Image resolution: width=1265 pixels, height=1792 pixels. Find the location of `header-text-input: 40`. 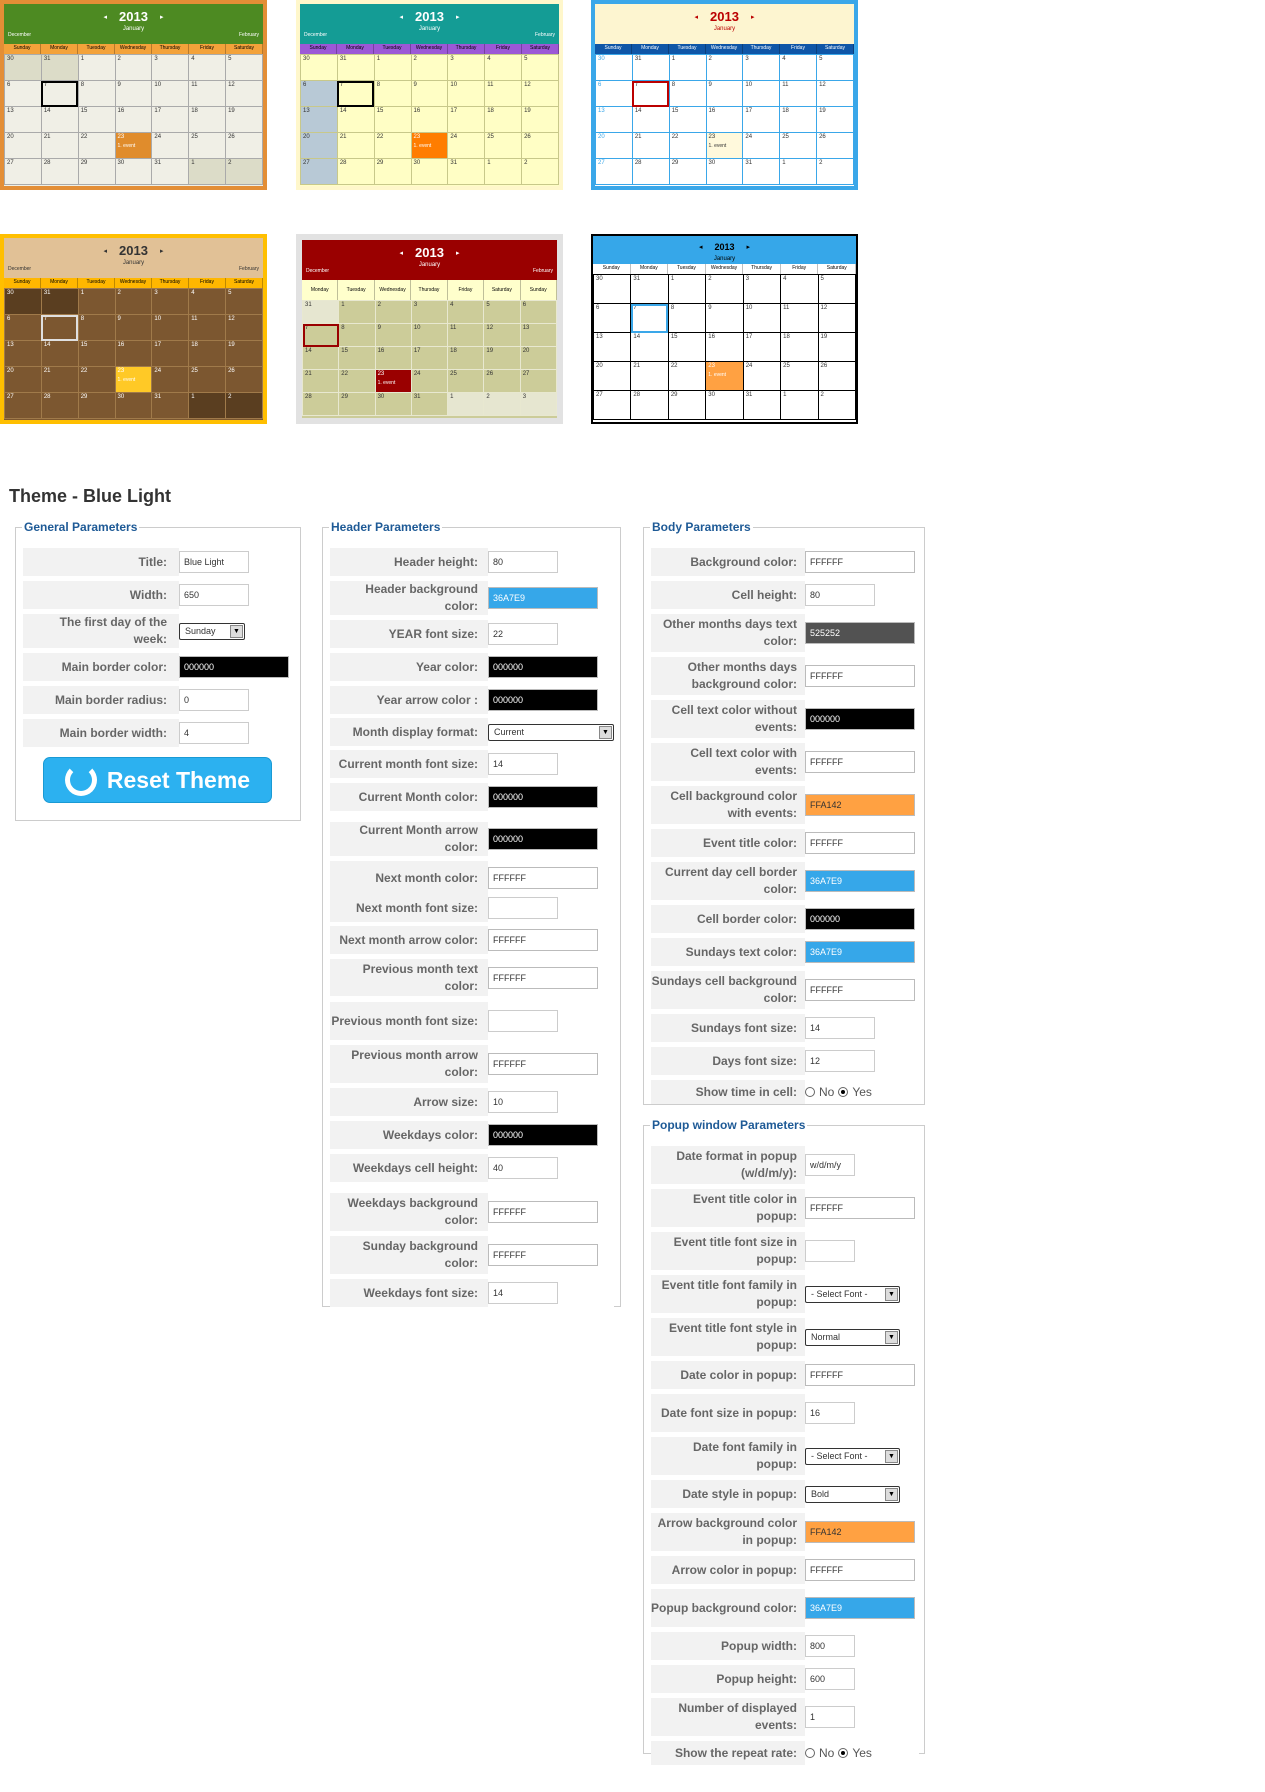

header-text-input: 40 is located at coordinates (523, 1168).